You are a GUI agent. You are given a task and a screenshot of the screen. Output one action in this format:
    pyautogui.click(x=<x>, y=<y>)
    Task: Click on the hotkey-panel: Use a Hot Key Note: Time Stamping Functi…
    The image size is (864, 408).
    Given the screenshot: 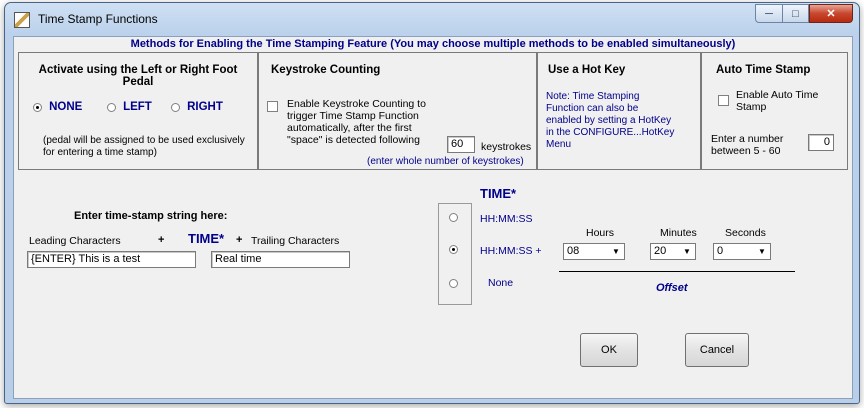 What is the action you would take?
    pyautogui.click(x=619, y=111)
    